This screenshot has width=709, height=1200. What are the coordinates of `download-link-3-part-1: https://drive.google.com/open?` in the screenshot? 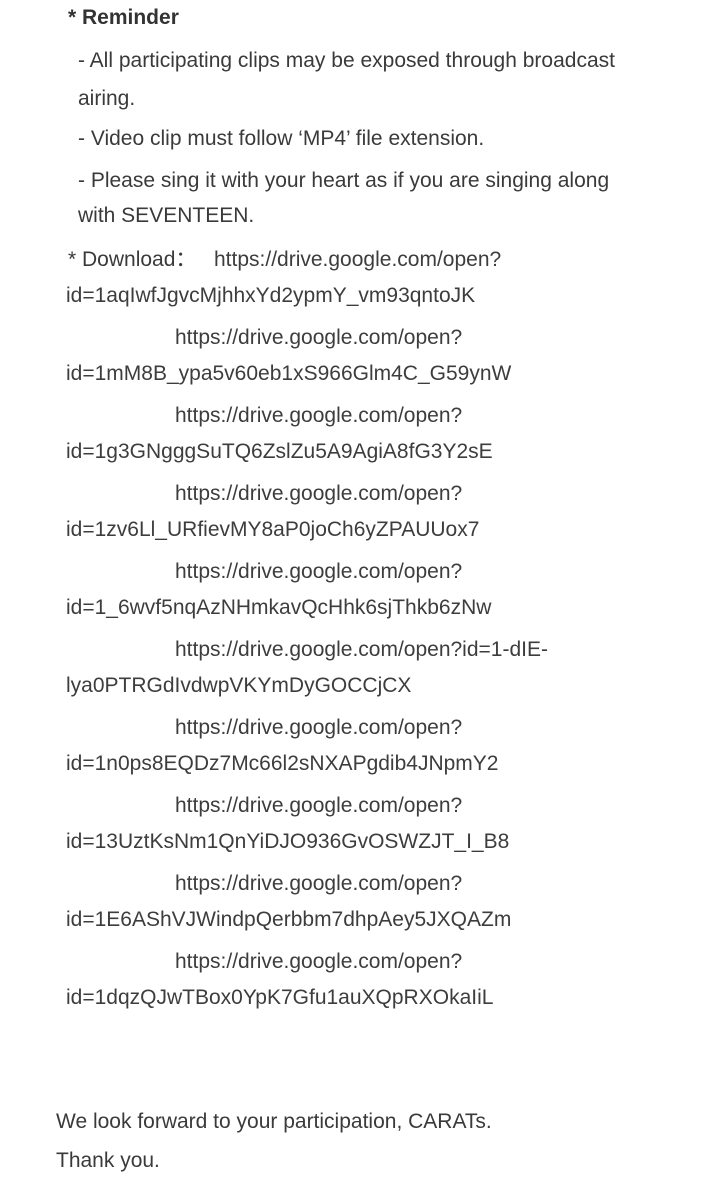 It's located at (318, 416).